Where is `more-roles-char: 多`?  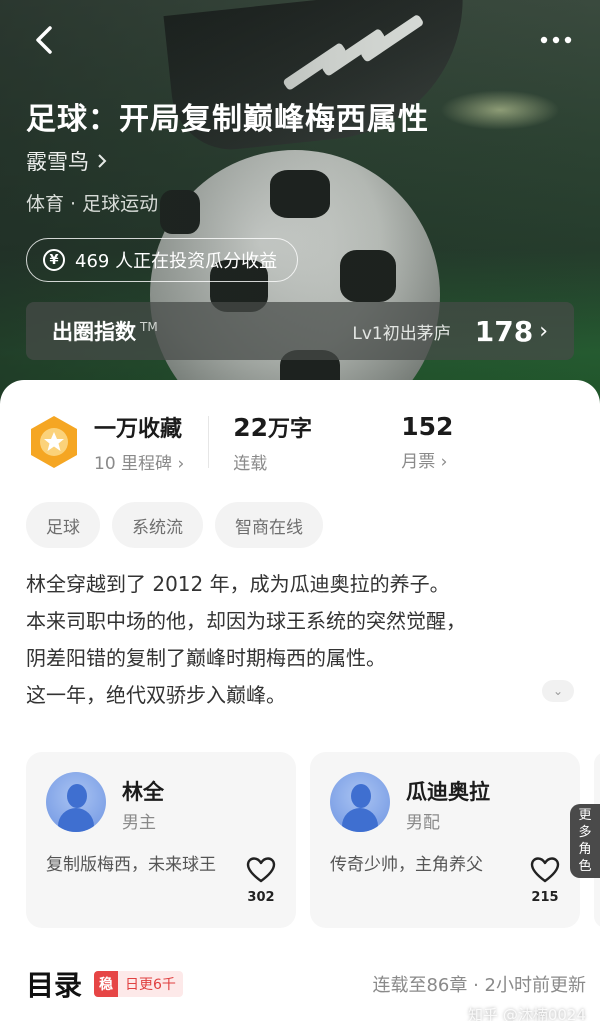
more-roles-char: 多 is located at coordinates (585, 832).